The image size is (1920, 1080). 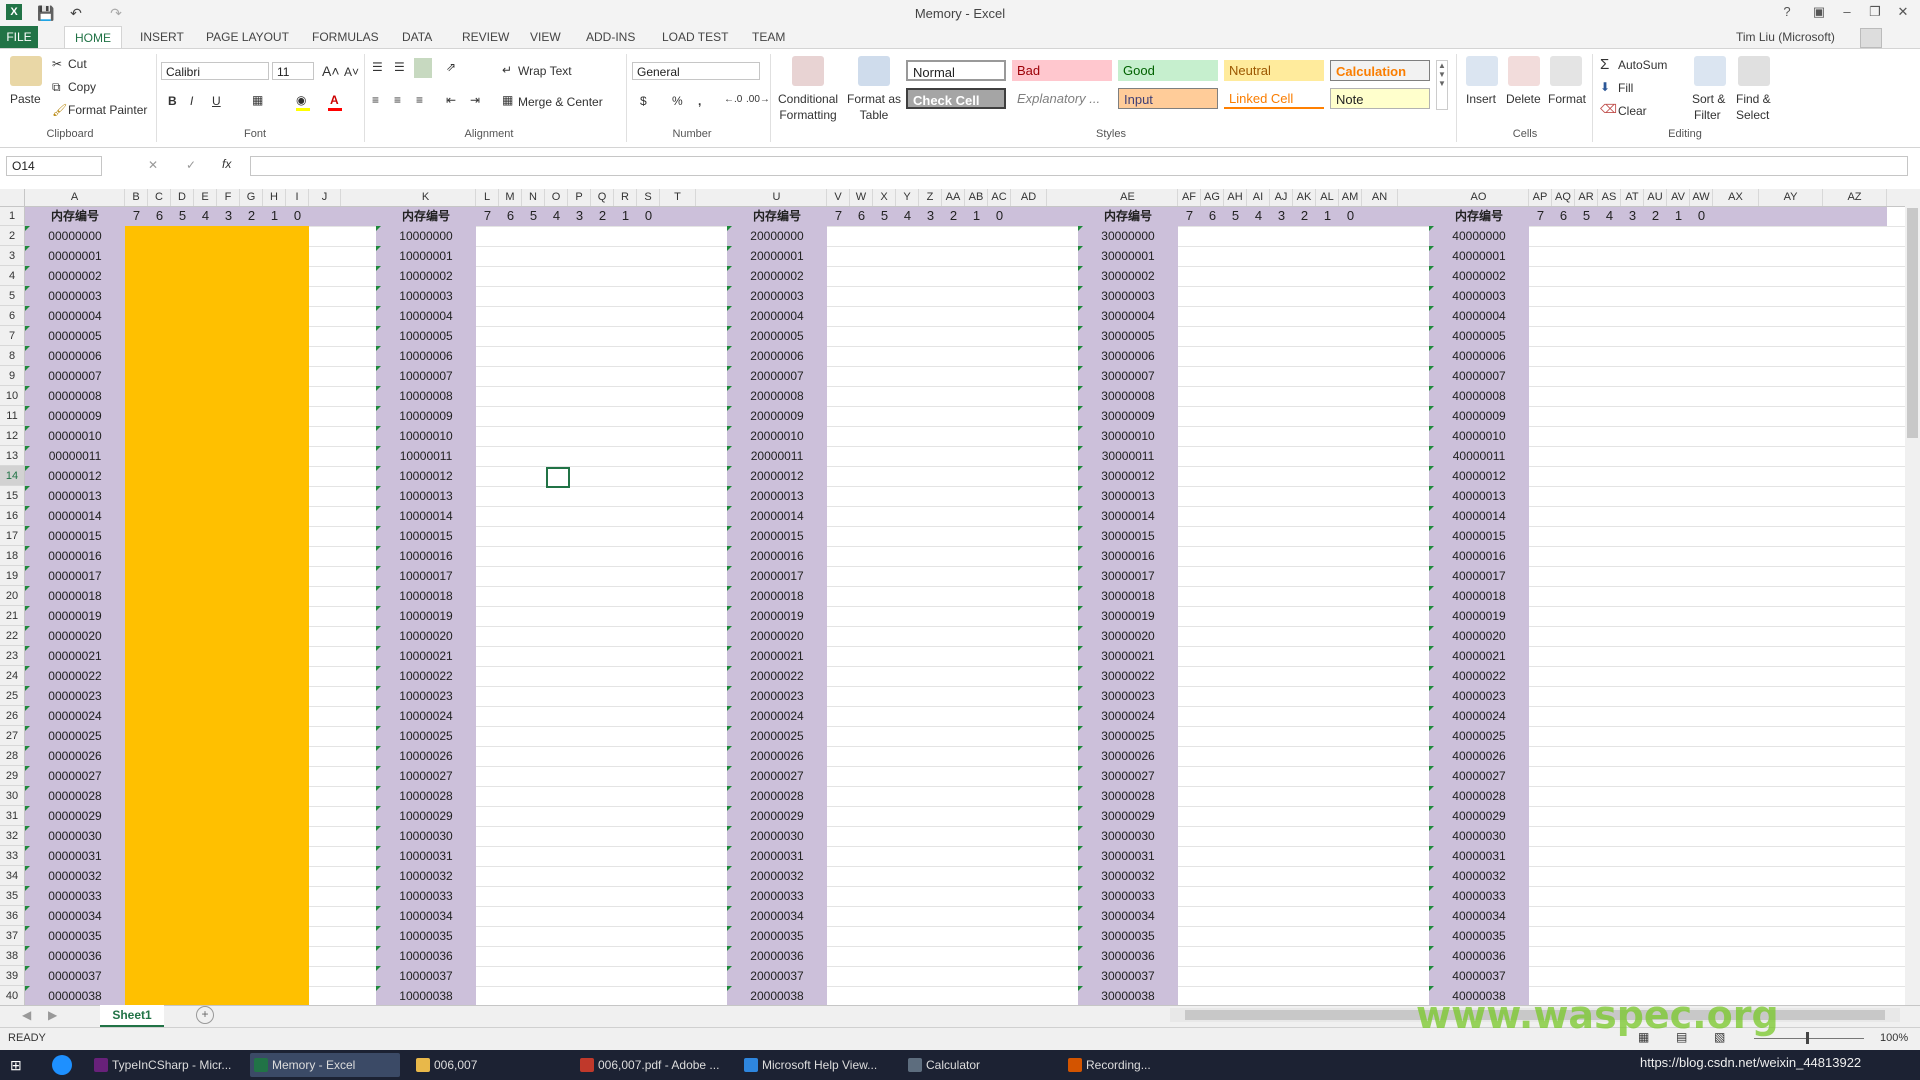 I want to click on memory-address-cell: 10000038, so click(x=426, y=995).